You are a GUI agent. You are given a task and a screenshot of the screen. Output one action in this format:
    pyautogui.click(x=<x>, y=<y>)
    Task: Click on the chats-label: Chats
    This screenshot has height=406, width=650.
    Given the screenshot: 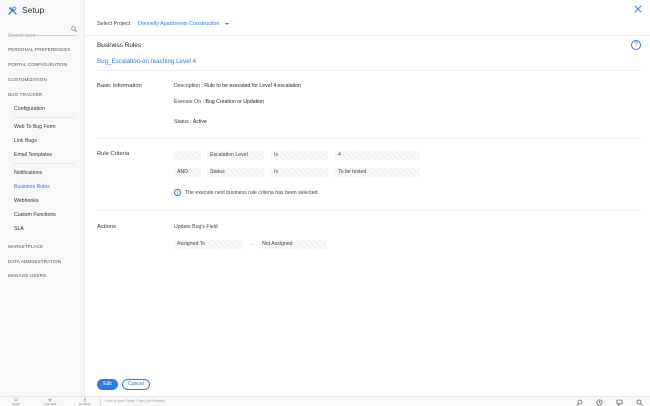 What is the action you would take?
    pyautogui.click(x=16, y=403)
    